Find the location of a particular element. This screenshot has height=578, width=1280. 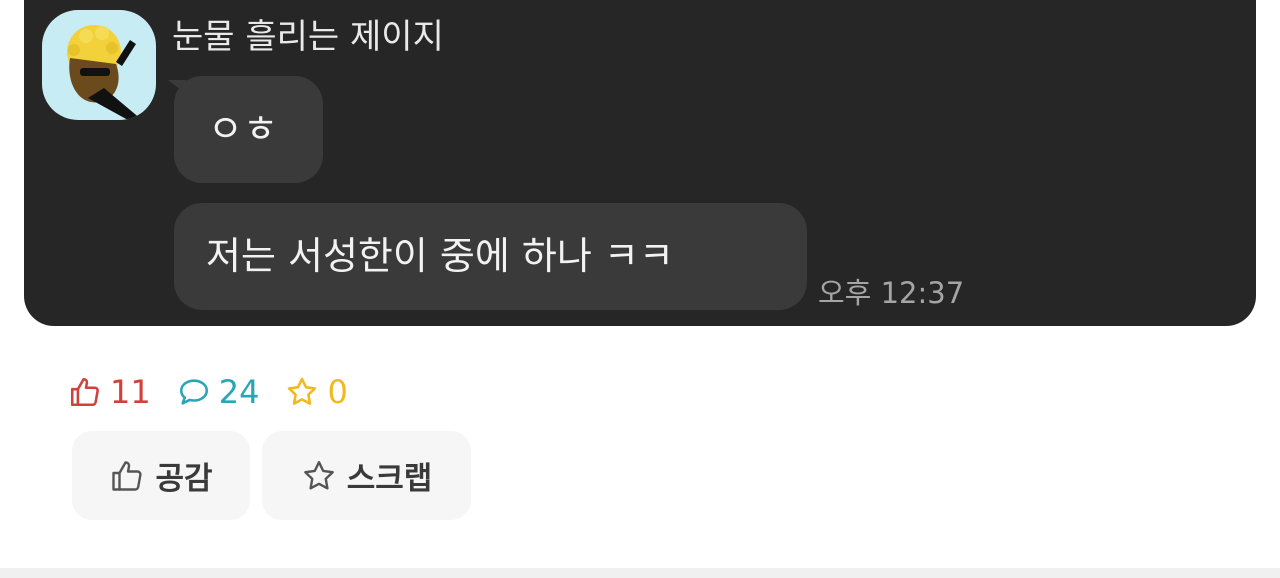

scrap-count: 0 is located at coordinates (316, 392).